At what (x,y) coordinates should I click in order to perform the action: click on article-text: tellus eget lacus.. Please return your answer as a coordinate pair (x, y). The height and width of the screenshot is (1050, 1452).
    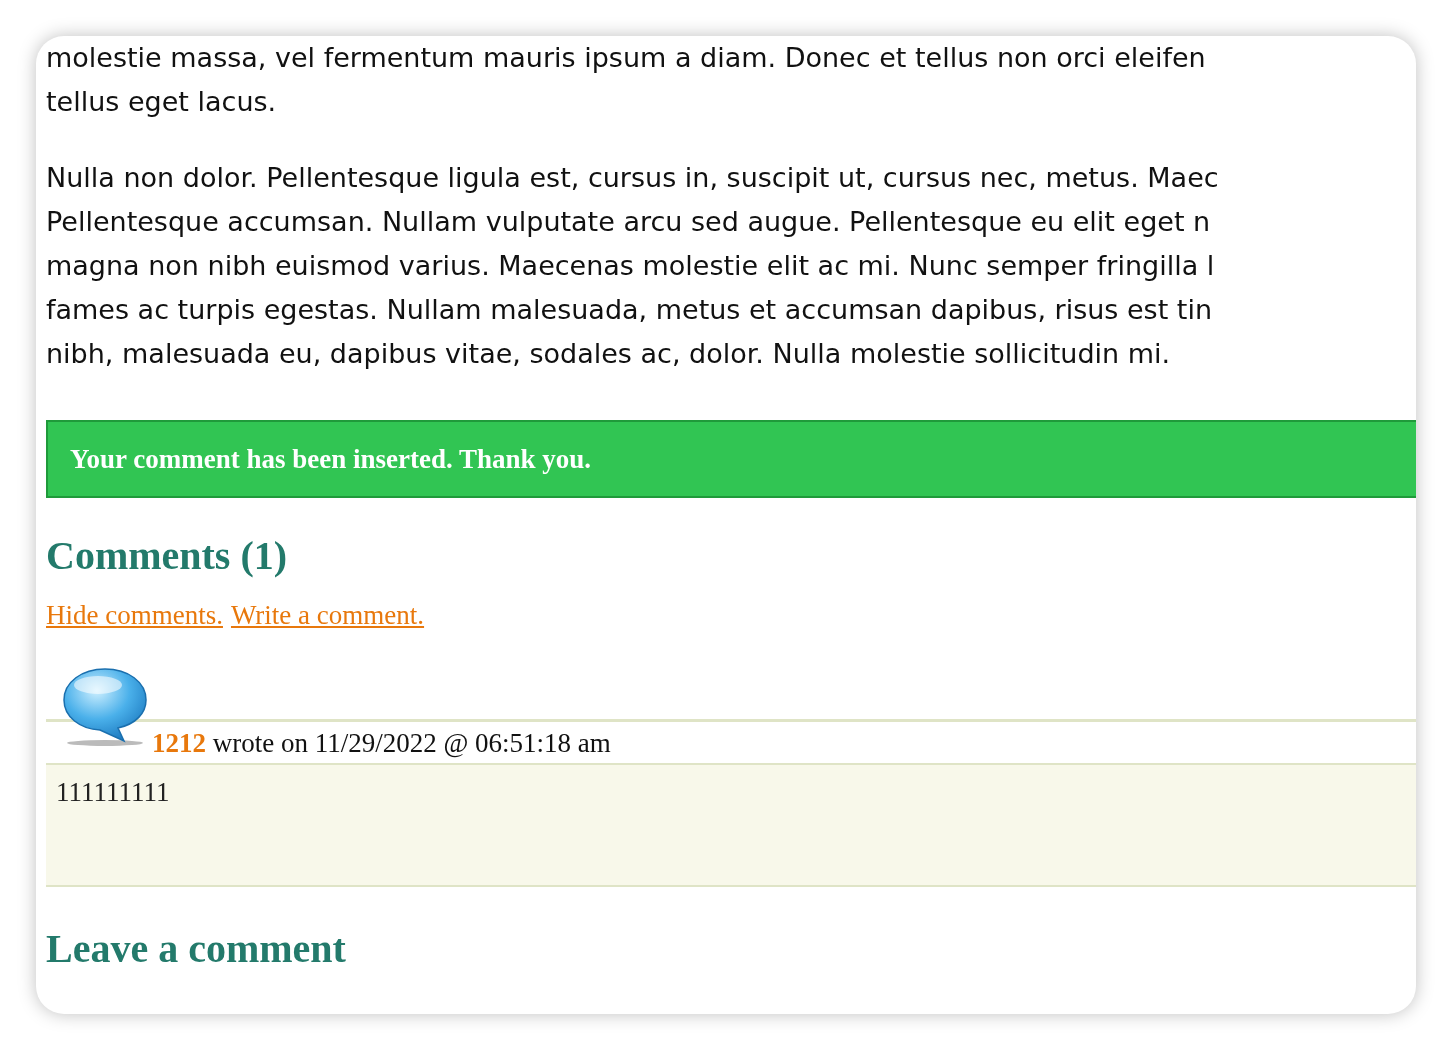
    Looking at the image, I should click on (161, 102).